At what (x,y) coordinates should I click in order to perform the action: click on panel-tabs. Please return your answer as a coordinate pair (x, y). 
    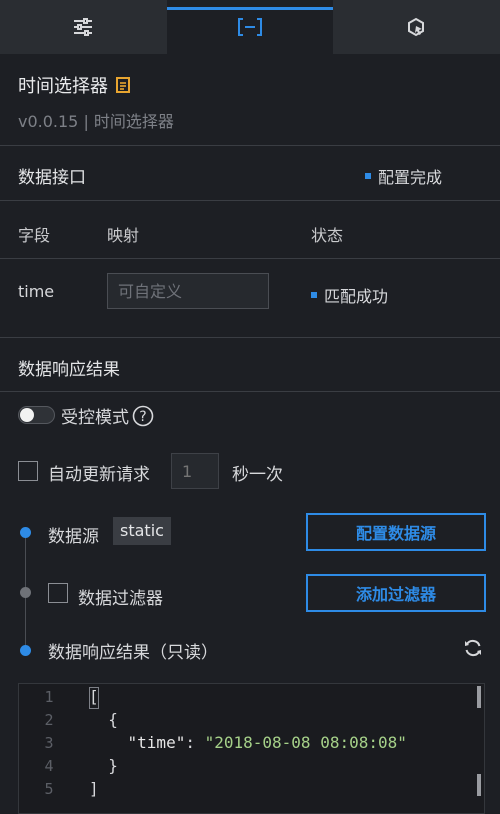
    Looking at the image, I should click on (250, 27).